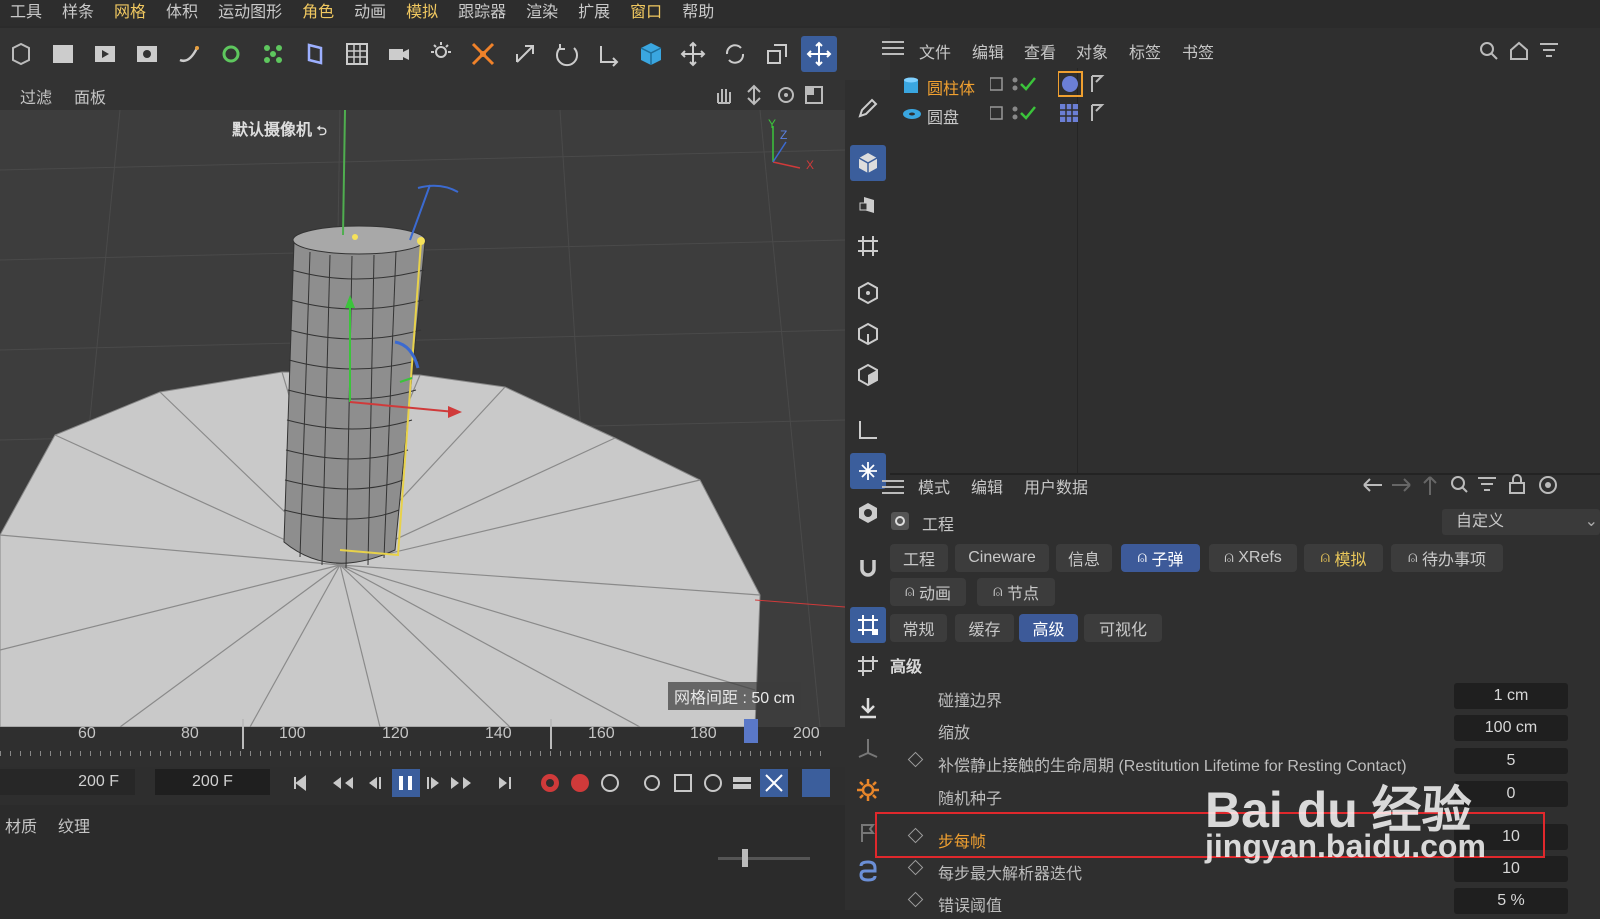  I want to click on scatter-tool-icon, so click(483, 54).